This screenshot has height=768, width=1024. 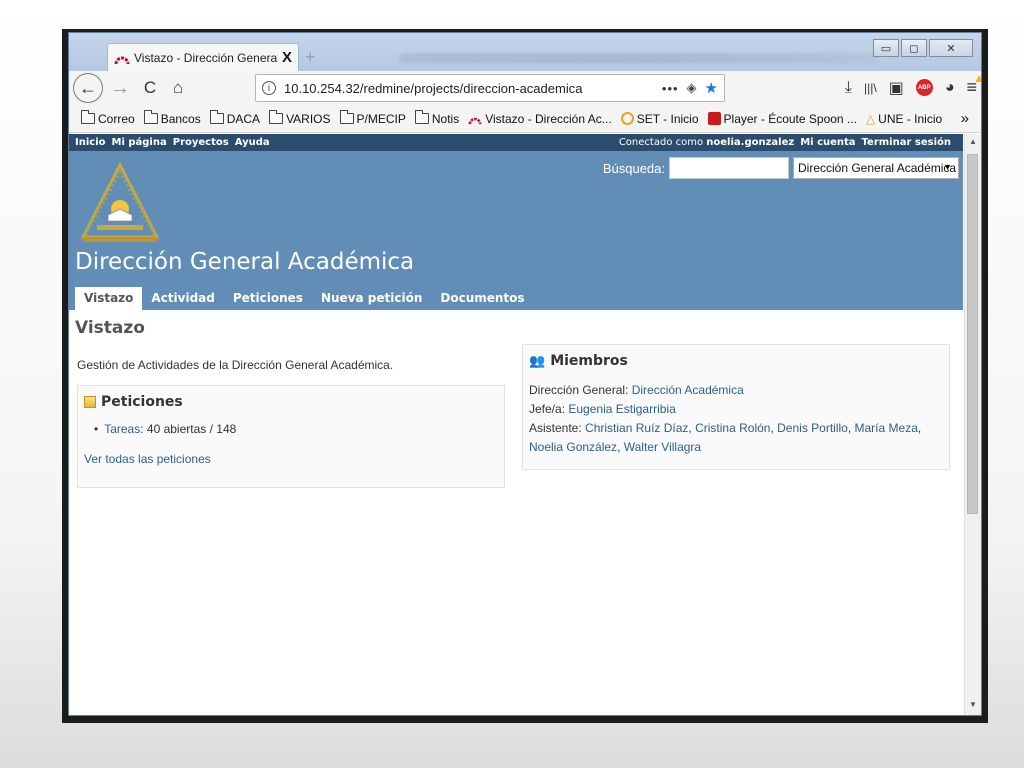 I want to click on member-link: Walter Villagra, so click(x=662, y=447).